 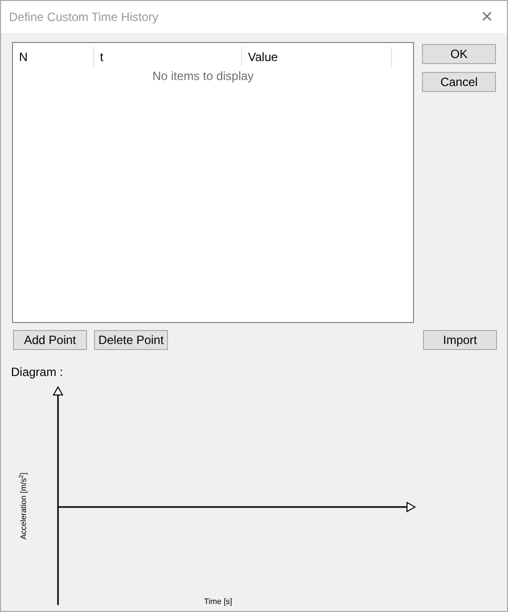 I want to click on window-title: Define Custom Time History, so click(x=83, y=17).